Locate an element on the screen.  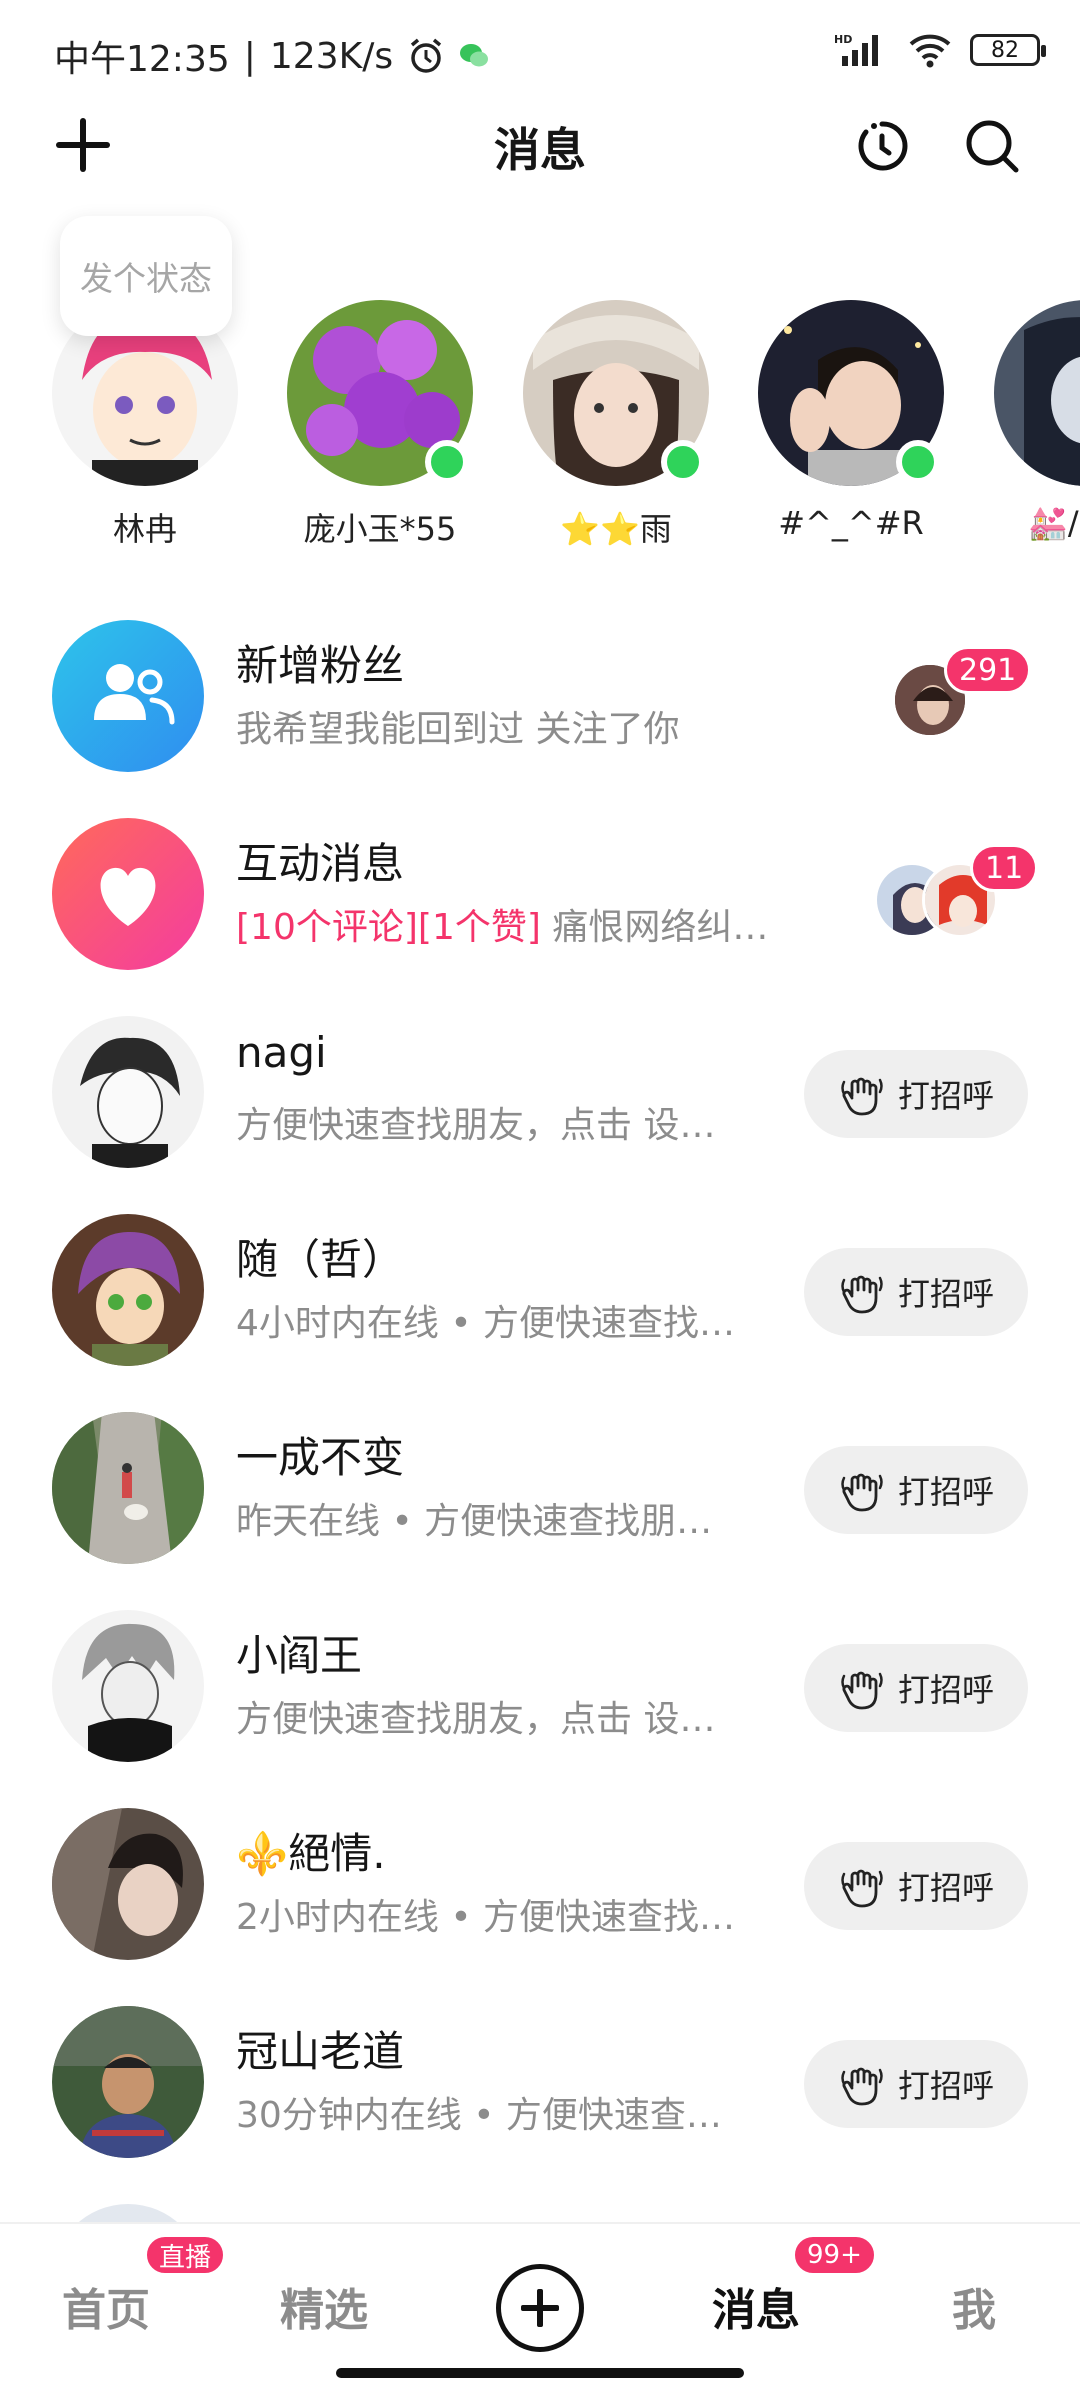
story-name: ⭐⭐雨 is located at coordinates (616, 529).